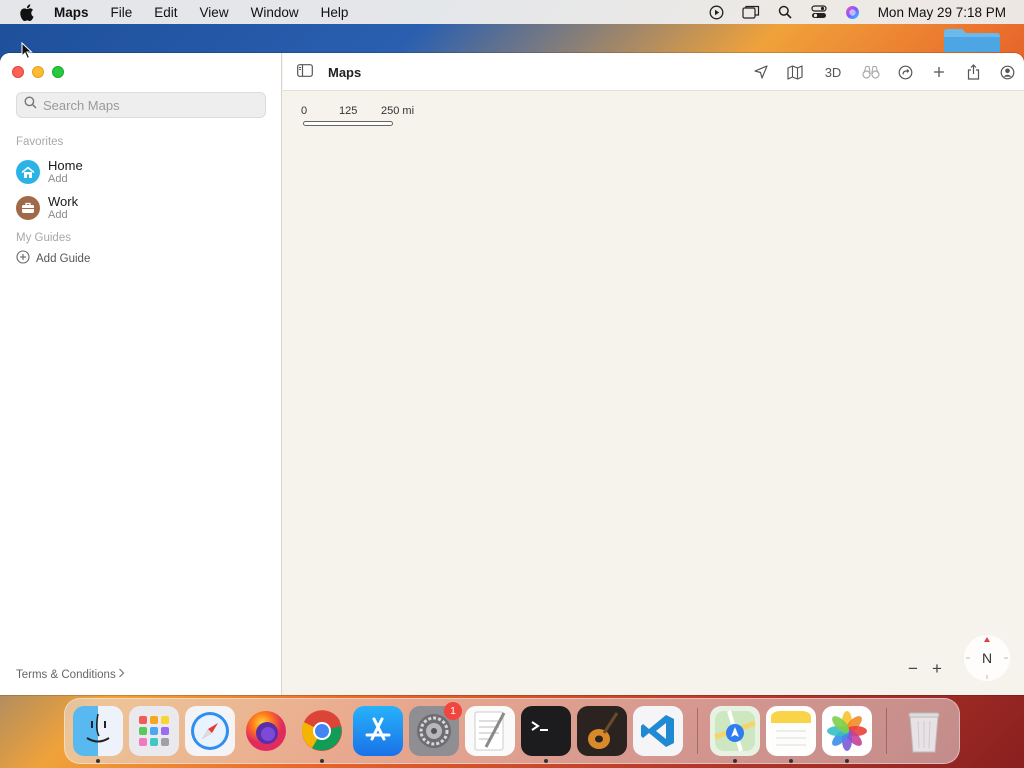 The image size is (1024, 768). Describe the element at coordinates (65, 165) in the screenshot. I see `favorite-title: Home` at that location.